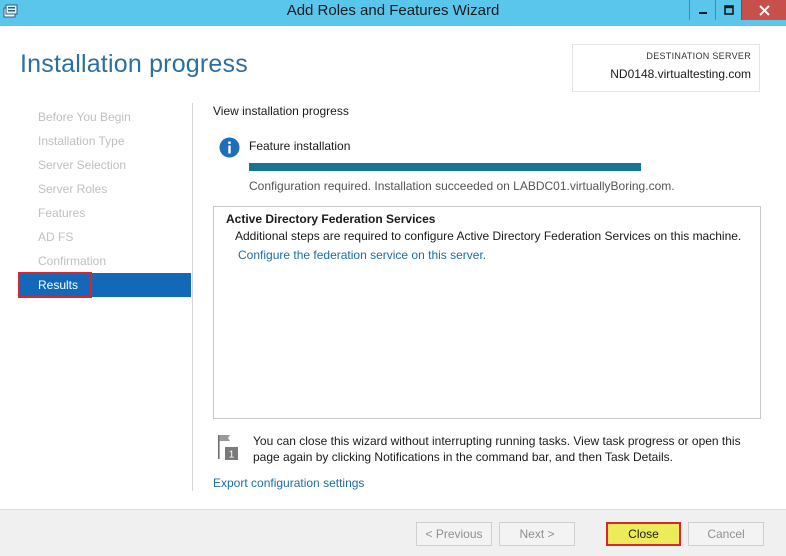  What do you see at coordinates (228, 447) in the screenshot?
I see `notification-flag-icon: 1` at bounding box center [228, 447].